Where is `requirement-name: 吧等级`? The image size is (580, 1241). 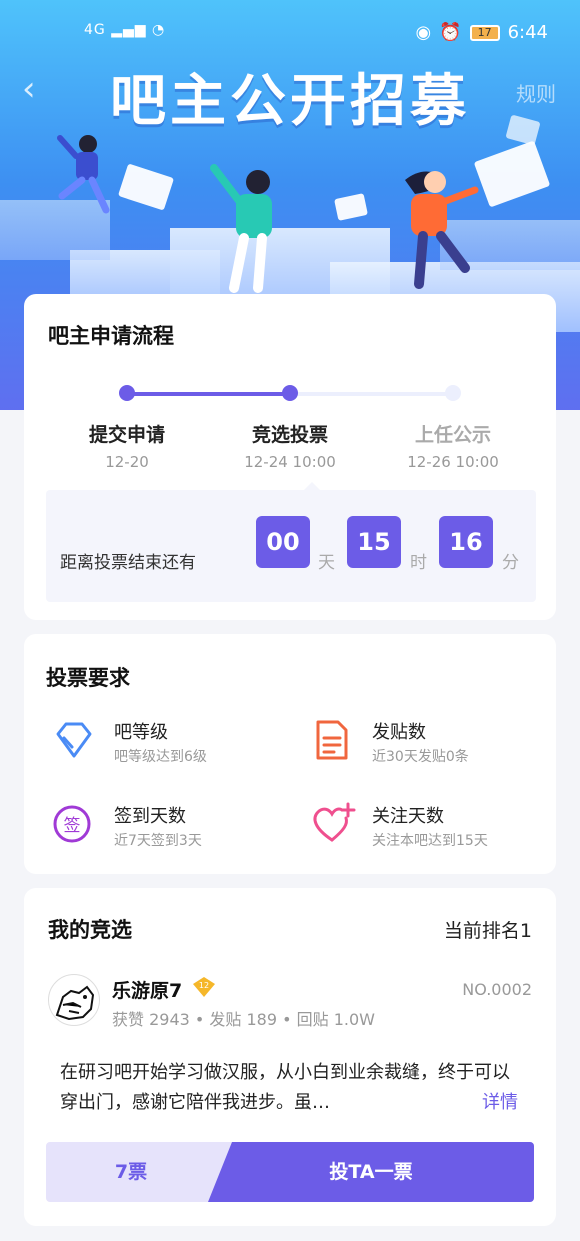 requirement-name: 吧等级 is located at coordinates (141, 732).